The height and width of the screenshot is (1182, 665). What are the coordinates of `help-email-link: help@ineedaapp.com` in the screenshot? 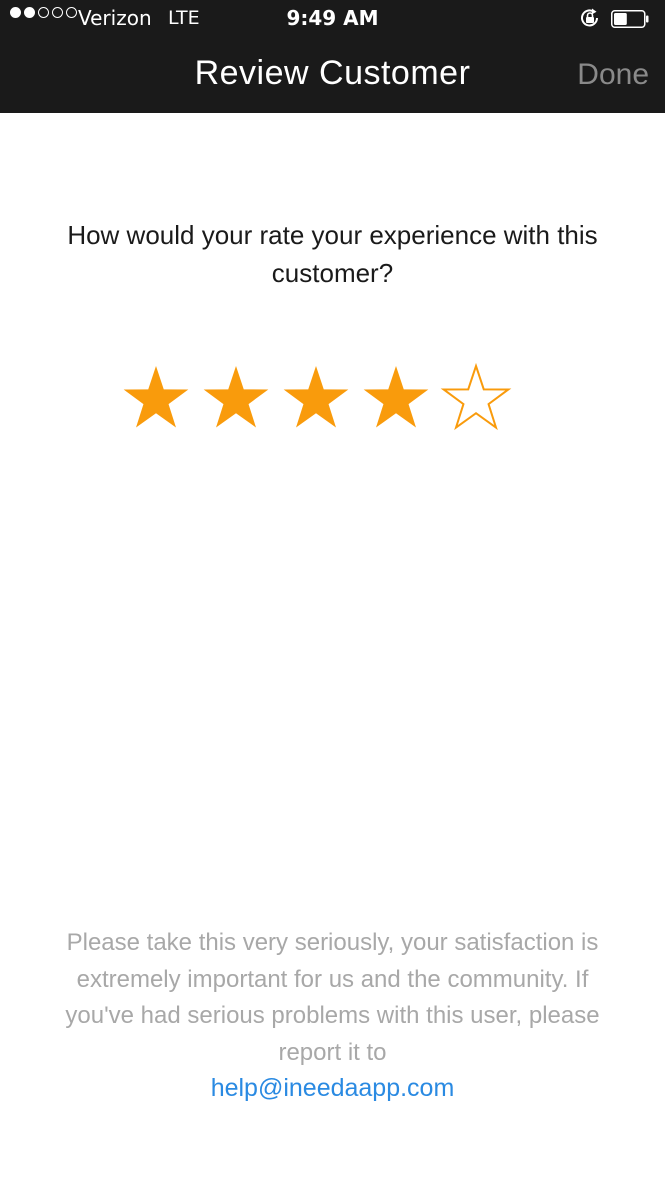 It's located at (332, 1088).